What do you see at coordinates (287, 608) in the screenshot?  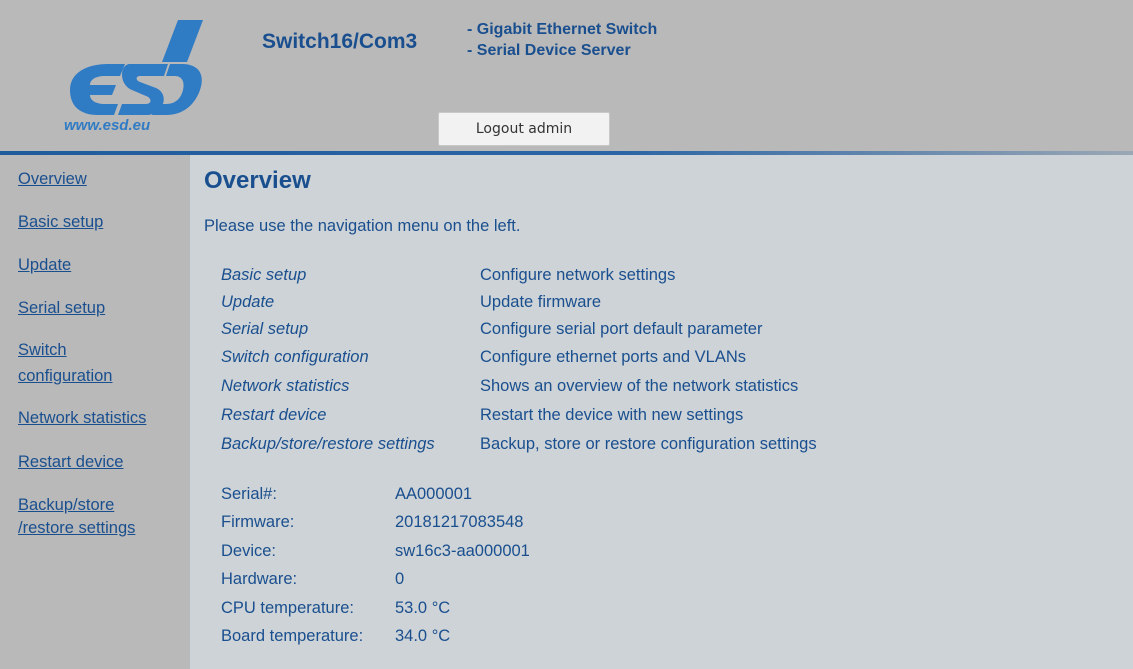 I see `info-label-cpu-temperature: CPU temperature:` at bounding box center [287, 608].